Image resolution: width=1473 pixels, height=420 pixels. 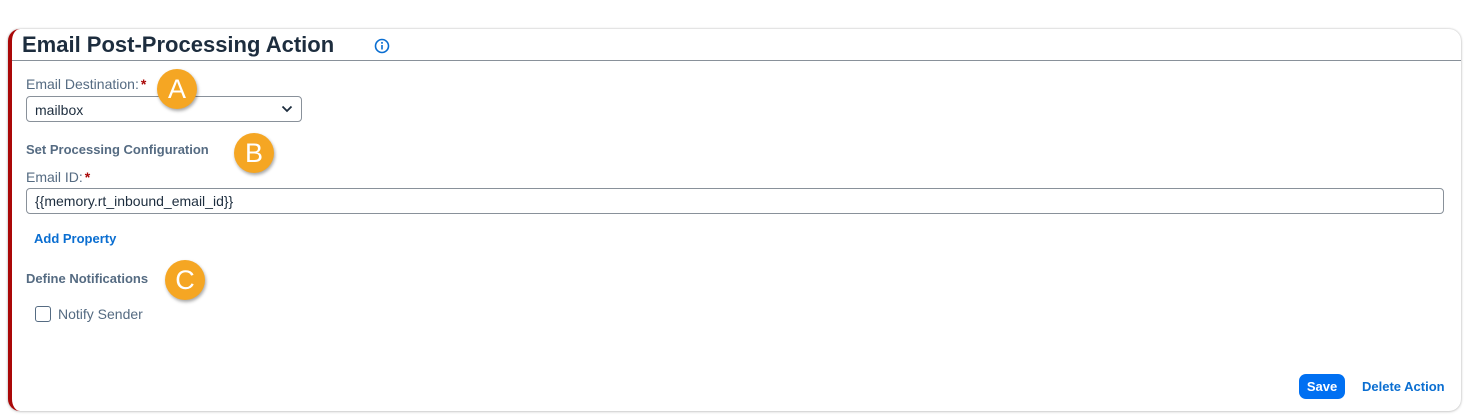 I want to click on email-destination-label-text: Email Destination:, so click(x=82, y=84).